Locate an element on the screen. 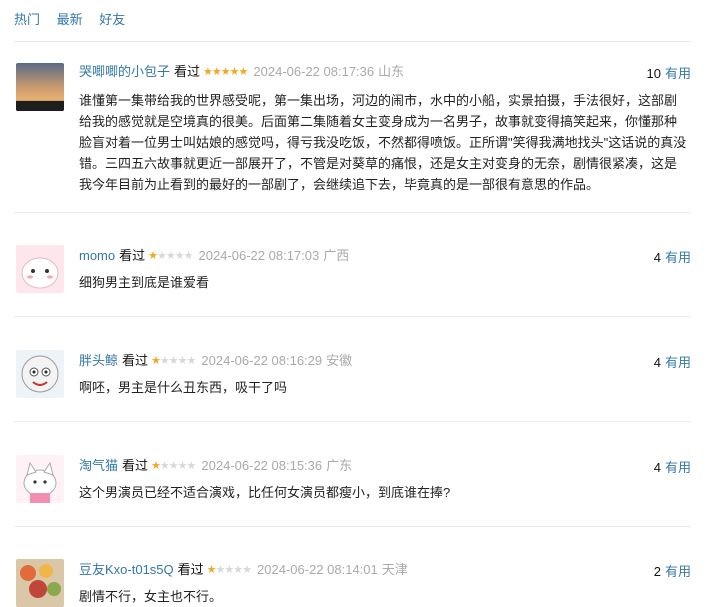 The width and height of the screenshot is (721, 607). location: 山东 is located at coordinates (391, 71).